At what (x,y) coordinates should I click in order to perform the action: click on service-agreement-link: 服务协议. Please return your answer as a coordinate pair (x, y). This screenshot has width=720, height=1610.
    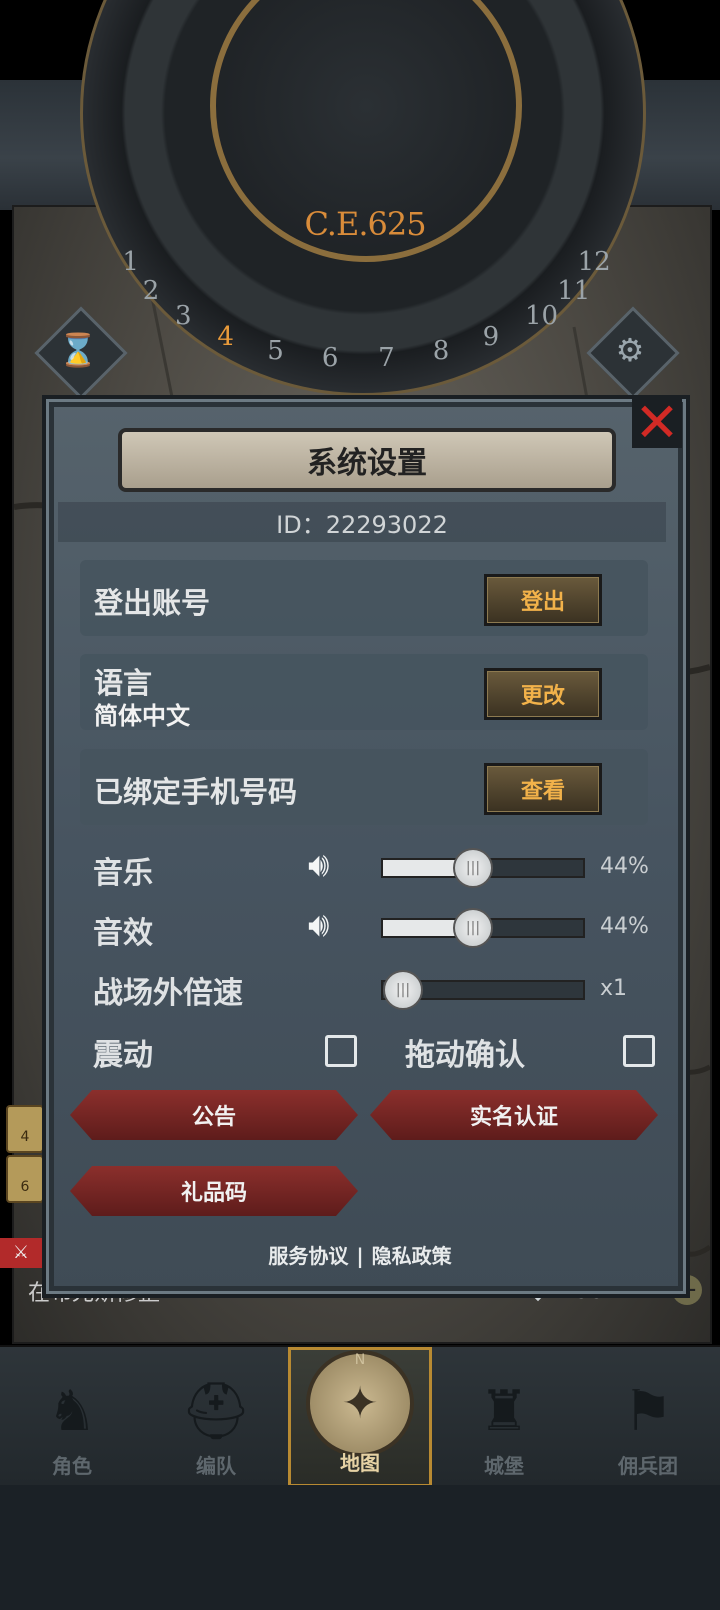
    Looking at the image, I should click on (308, 1256).